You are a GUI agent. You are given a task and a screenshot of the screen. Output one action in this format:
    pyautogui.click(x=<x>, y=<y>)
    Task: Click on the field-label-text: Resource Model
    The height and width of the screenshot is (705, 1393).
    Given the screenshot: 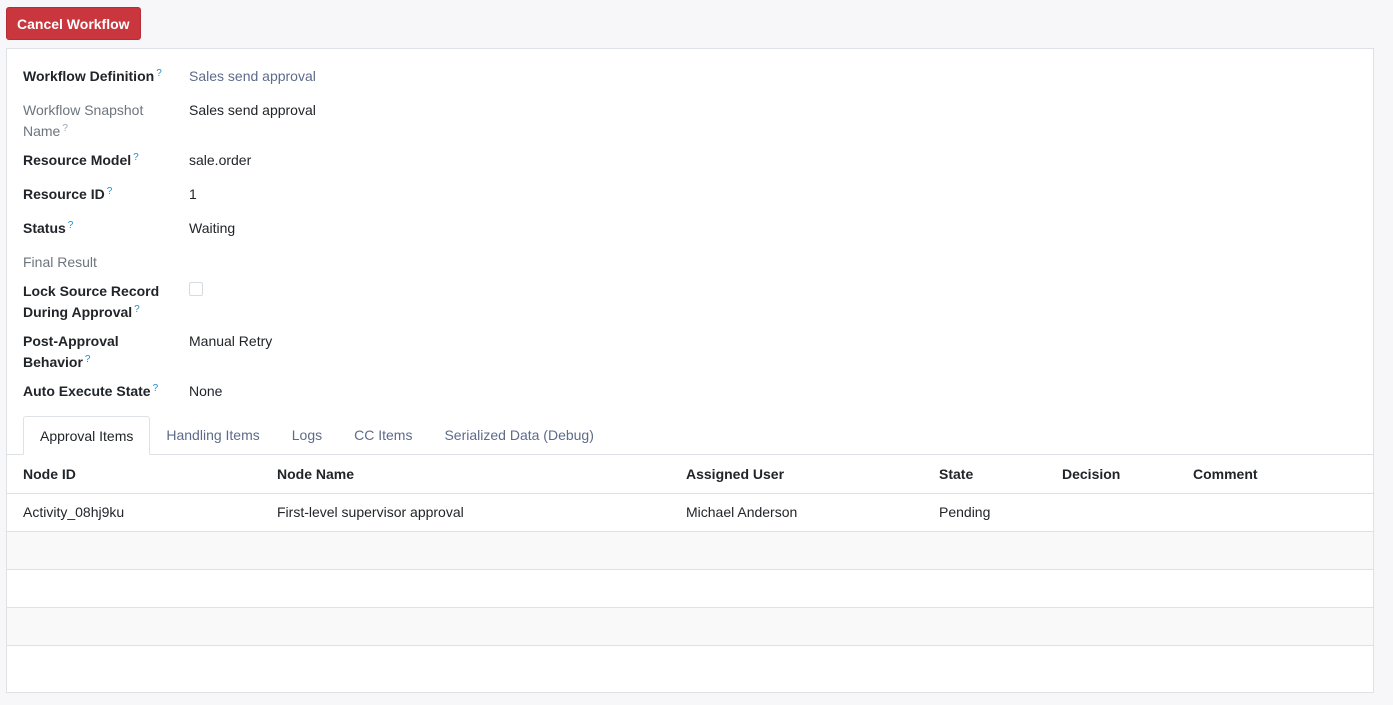 What is the action you would take?
    pyautogui.click(x=77, y=160)
    